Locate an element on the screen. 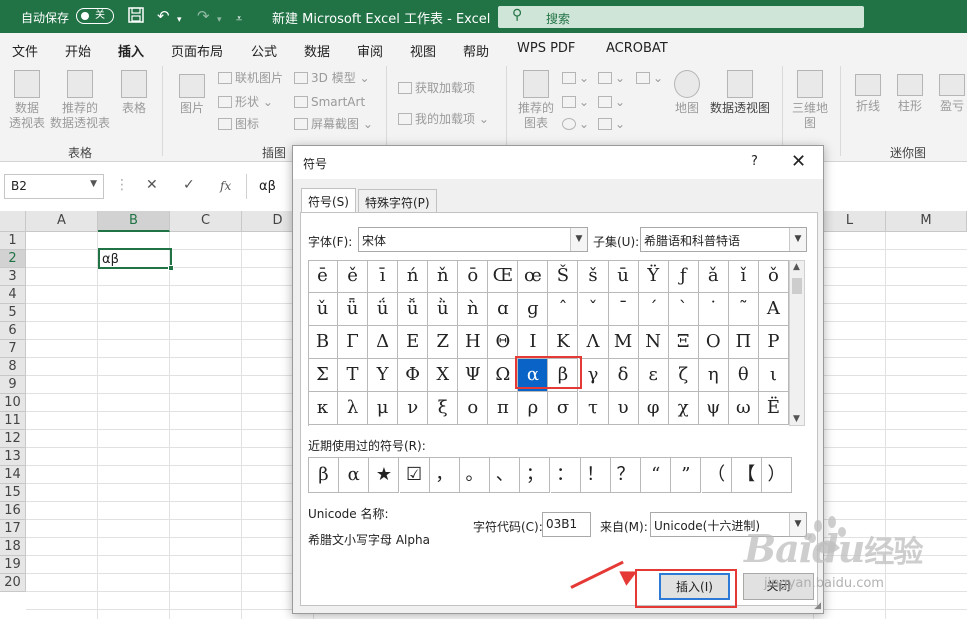 The image size is (967, 619). recent-symbol-cell: ， is located at coordinates (444, 475).